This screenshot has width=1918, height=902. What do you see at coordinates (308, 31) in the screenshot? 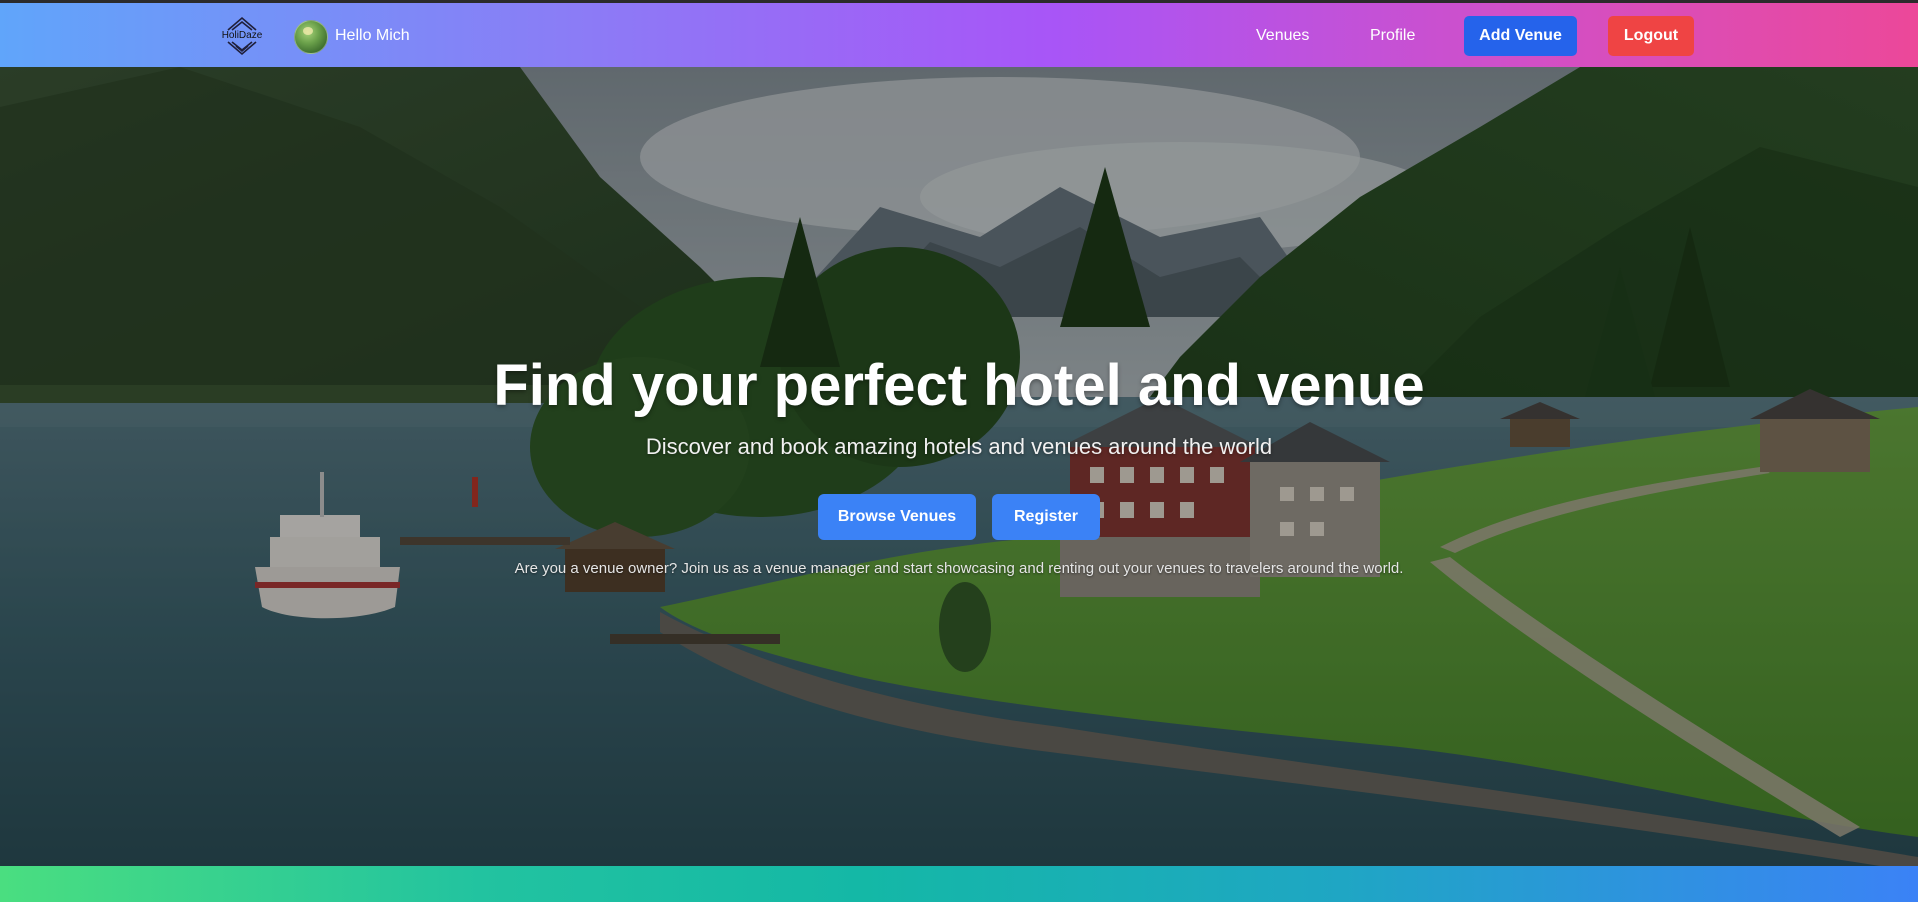
I see `avatar-highlight` at bounding box center [308, 31].